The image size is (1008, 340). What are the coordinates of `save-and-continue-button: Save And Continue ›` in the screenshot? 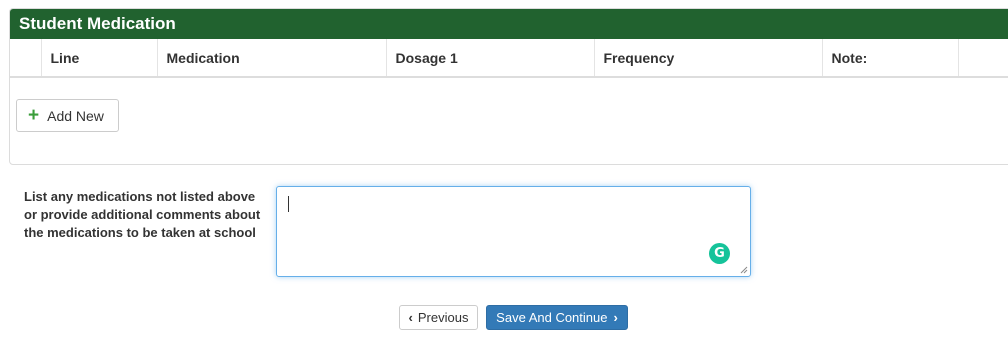 It's located at (557, 317).